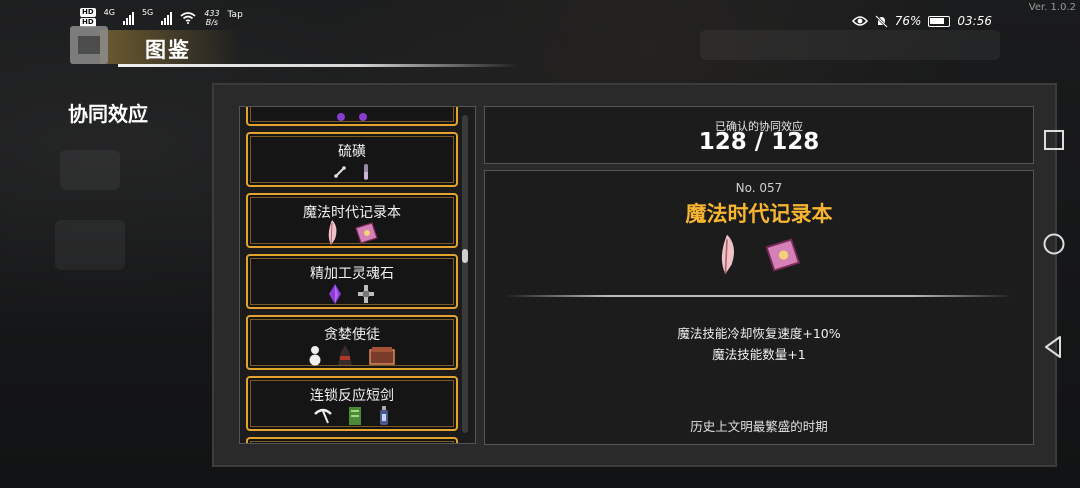 The width and height of the screenshot is (1080, 488). What do you see at coordinates (212, 17) in the screenshot?
I see `network-speed: 433 B/s` at bounding box center [212, 17].